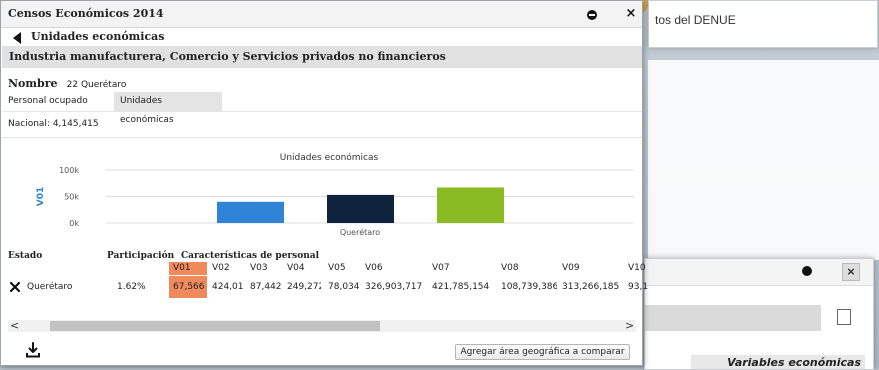 The height and width of the screenshot is (370, 879). What do you see at coordinates (343, 287) in the screenshot?
I see `cell-v05: 78,034` at bounding box center [343, 287].